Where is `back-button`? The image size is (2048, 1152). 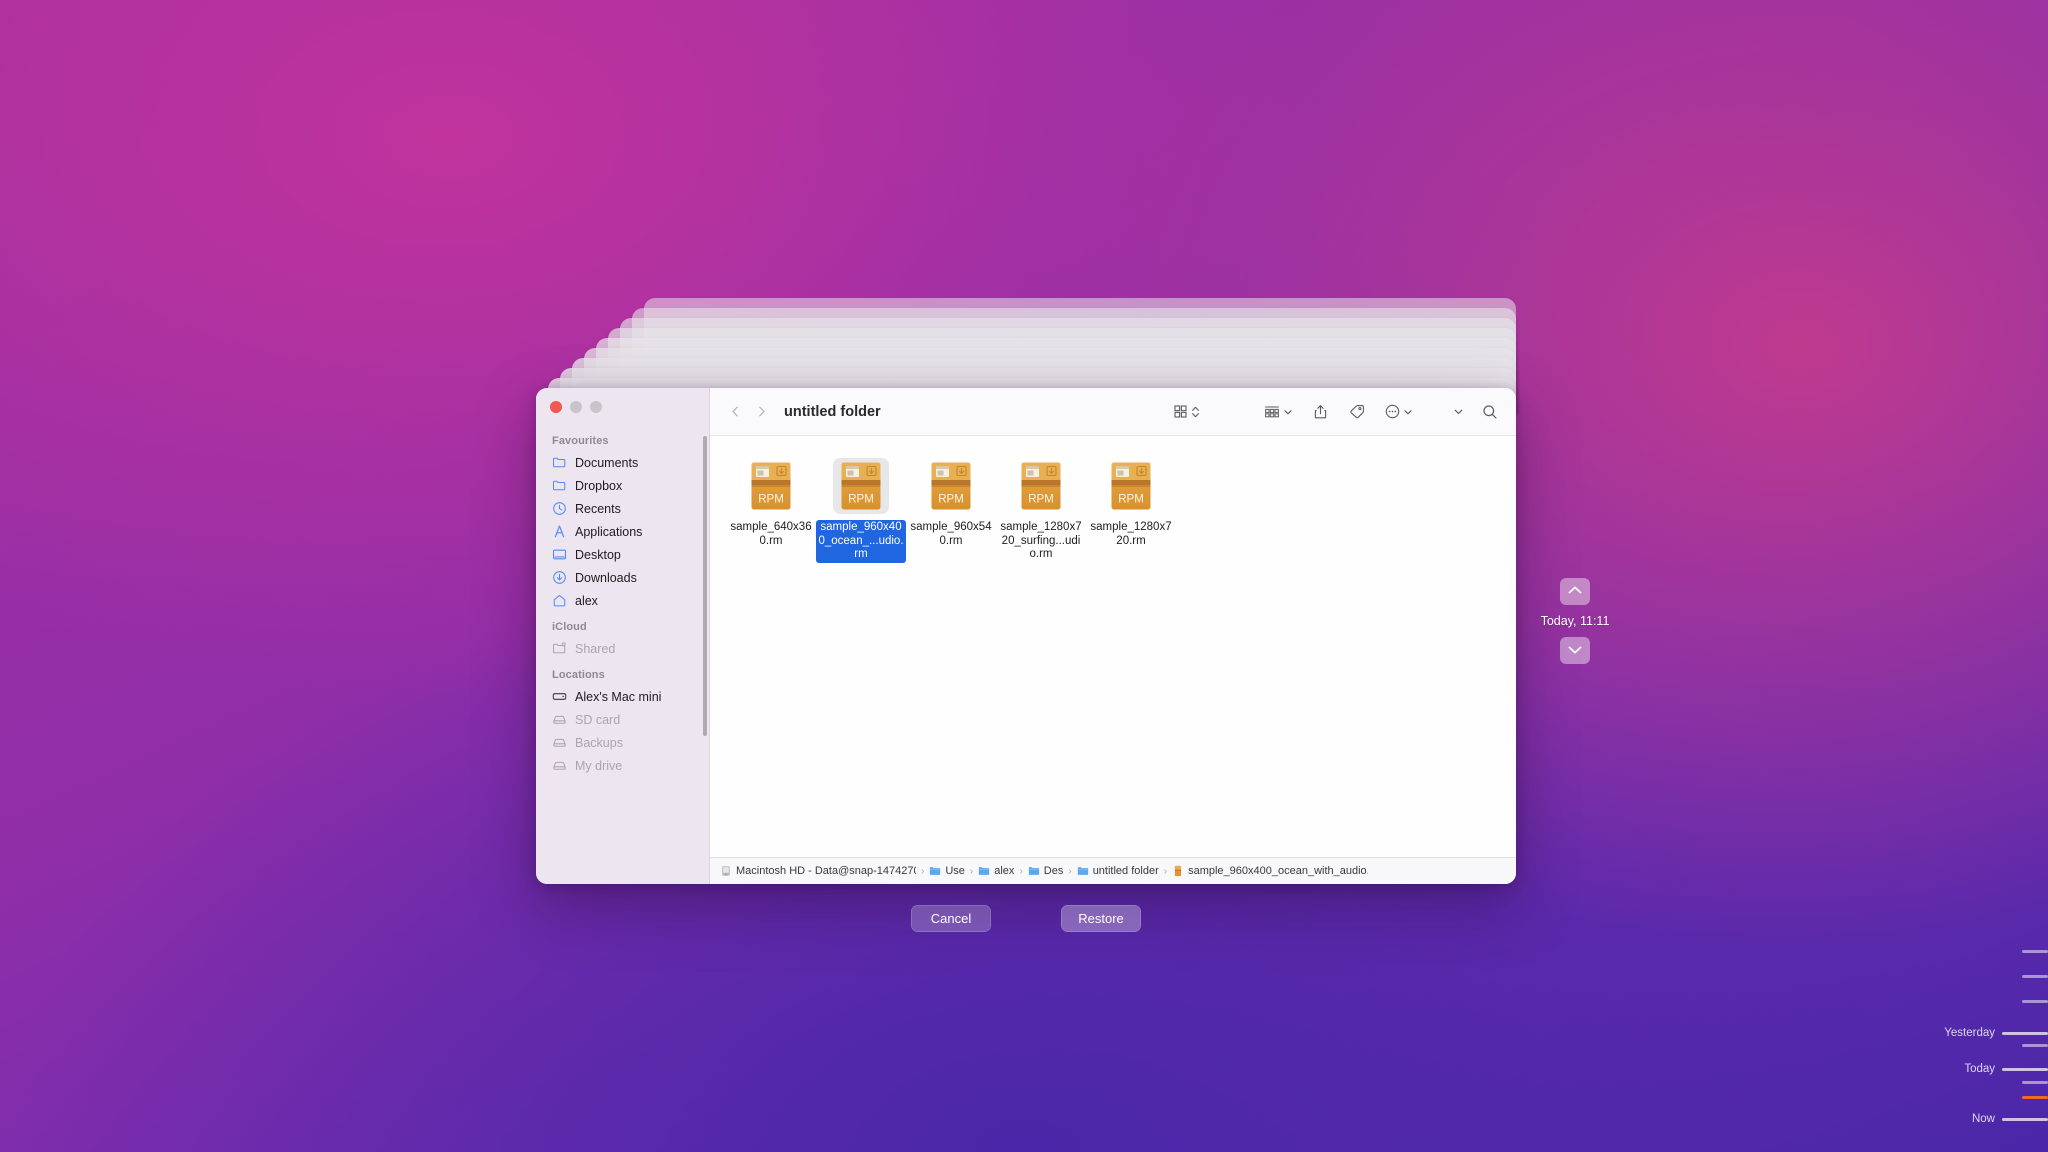 back-button is located at coordinates (735, 412).